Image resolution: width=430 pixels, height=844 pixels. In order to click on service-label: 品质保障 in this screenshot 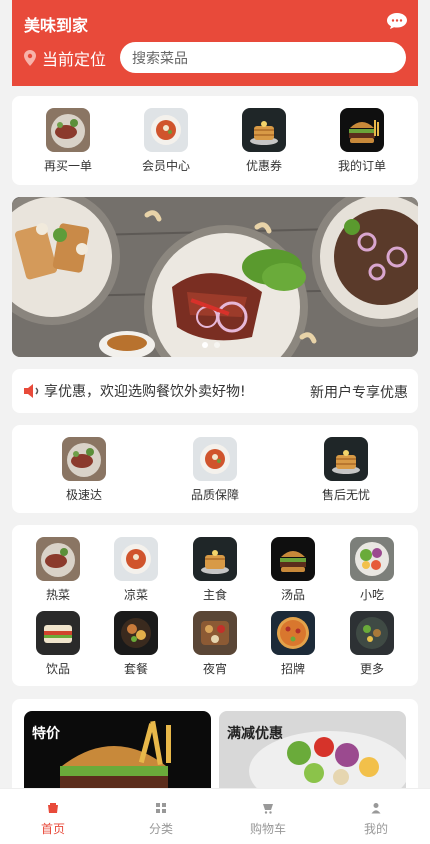, I will do `click(214, 495)`.